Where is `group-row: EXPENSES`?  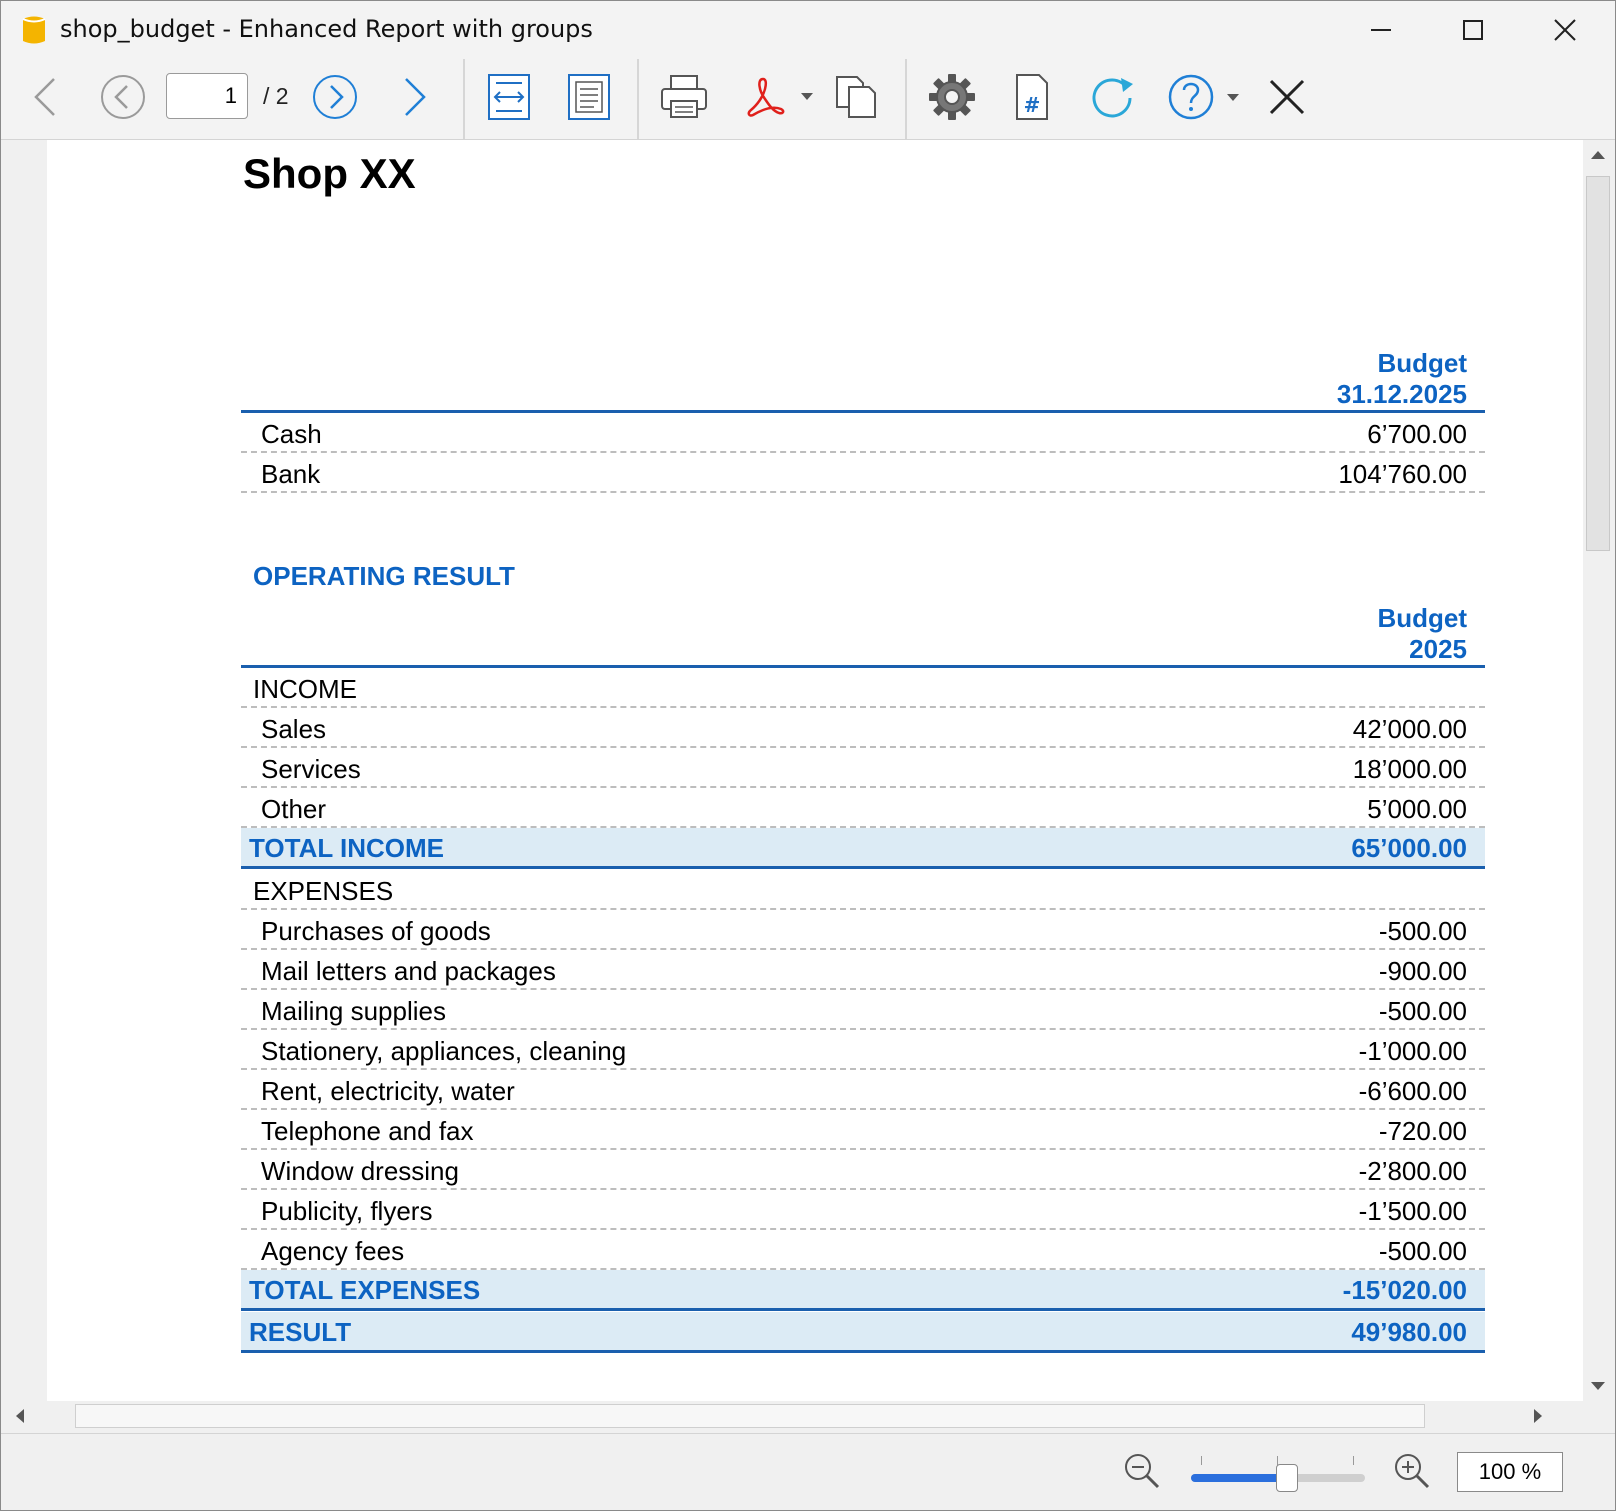
group-row: EXPENSES is located at coordinates (863, 890).